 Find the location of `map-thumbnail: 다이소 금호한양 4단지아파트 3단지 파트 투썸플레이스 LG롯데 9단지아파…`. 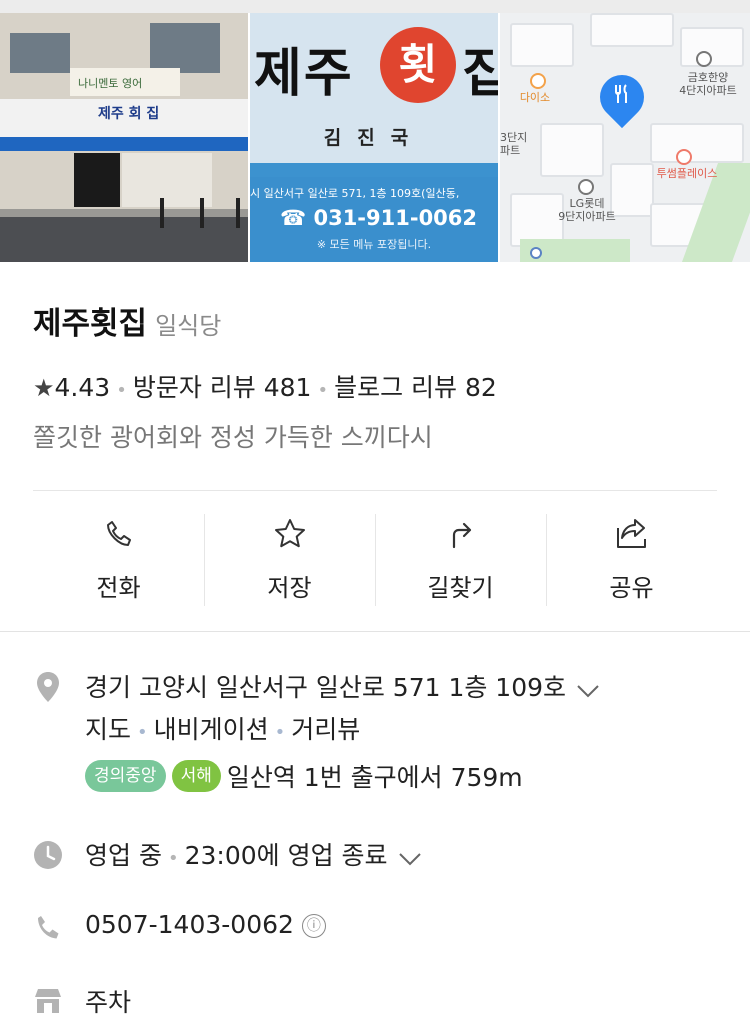

map-thumbnail: 다이소 금호한양 4단지아파트 3단지 파트 투썸플레이스 LG롯데 9단지아파… is located at coordinates (625, 137).